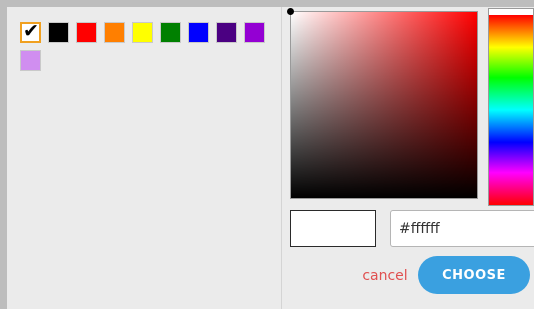  Describe the element at coordinates (254, 32) in the screenshot. I see `swatch-violet` at that location.